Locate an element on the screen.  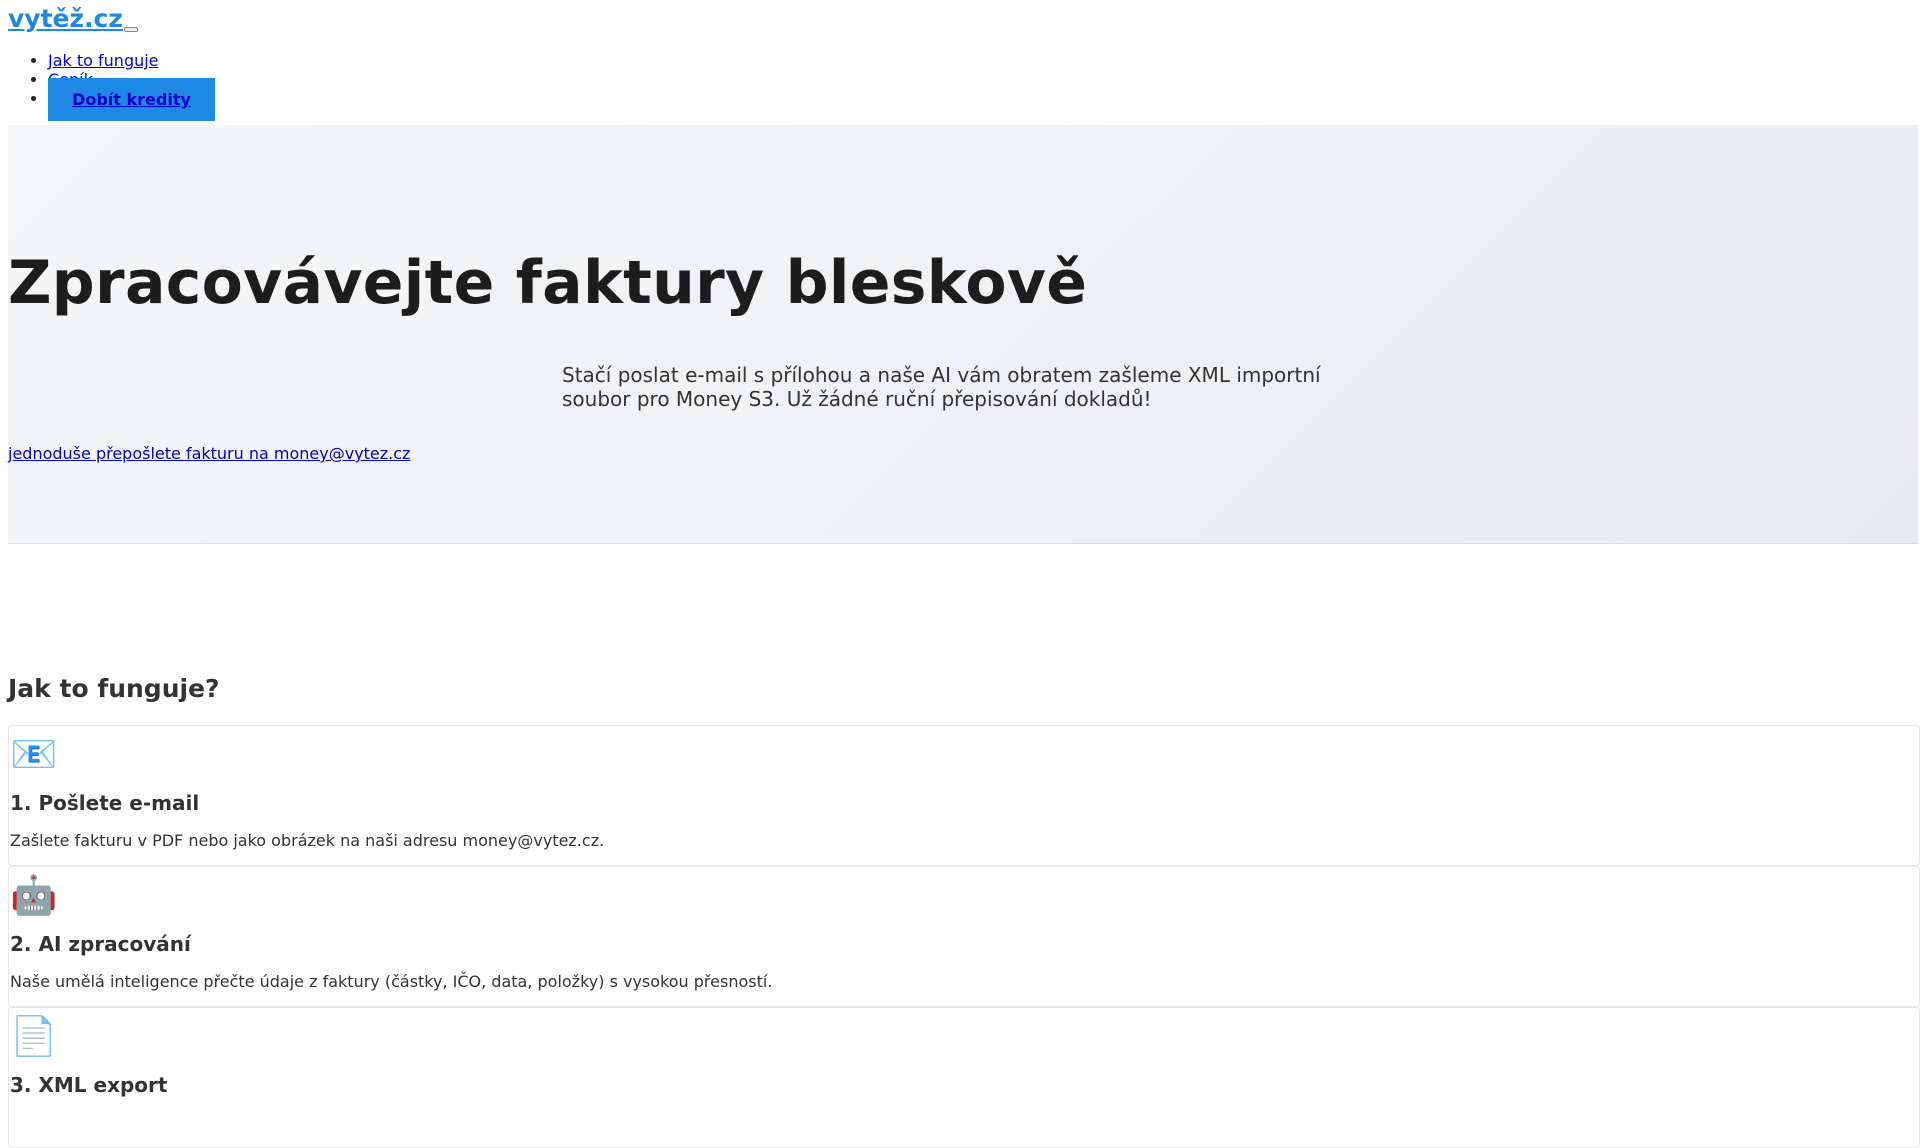
top-up-credits-button: Dobít kredity is located at coordinates (131, 99).